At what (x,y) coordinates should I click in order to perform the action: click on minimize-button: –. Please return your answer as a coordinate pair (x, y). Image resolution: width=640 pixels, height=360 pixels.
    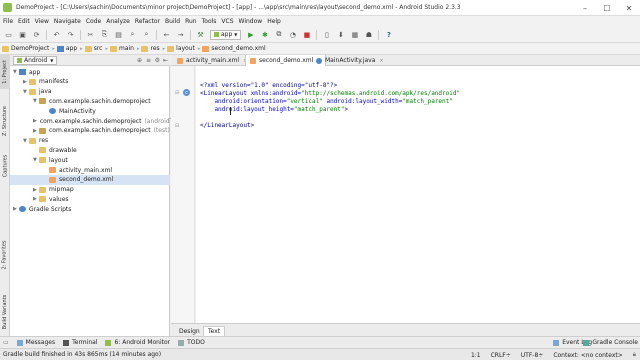
    Looking at the image, I should click on (585, 8).